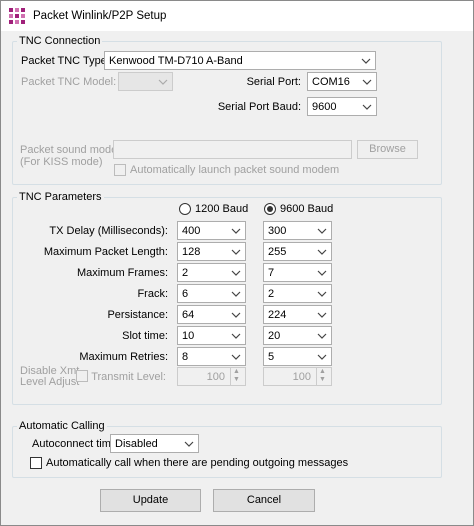 The height and width of the screenshot is (526, 474). Describe the element at coordinates (185, 294) in the screenshot. I see `param-value: 6` at that location.